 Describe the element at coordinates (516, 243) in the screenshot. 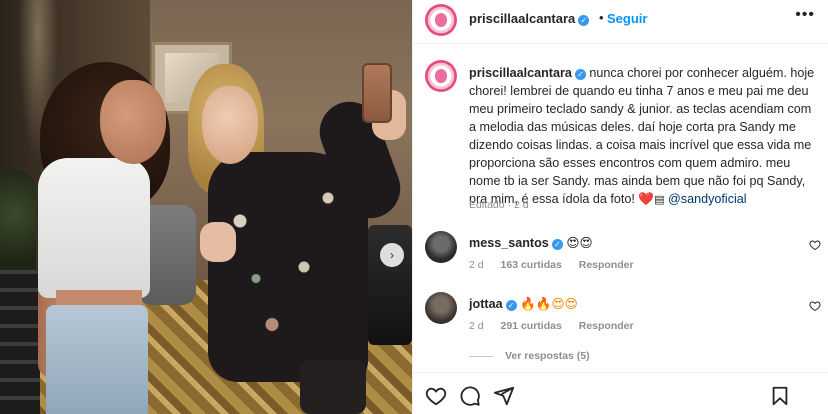

I see `commenter-username: mess_santos ✓` at that location.